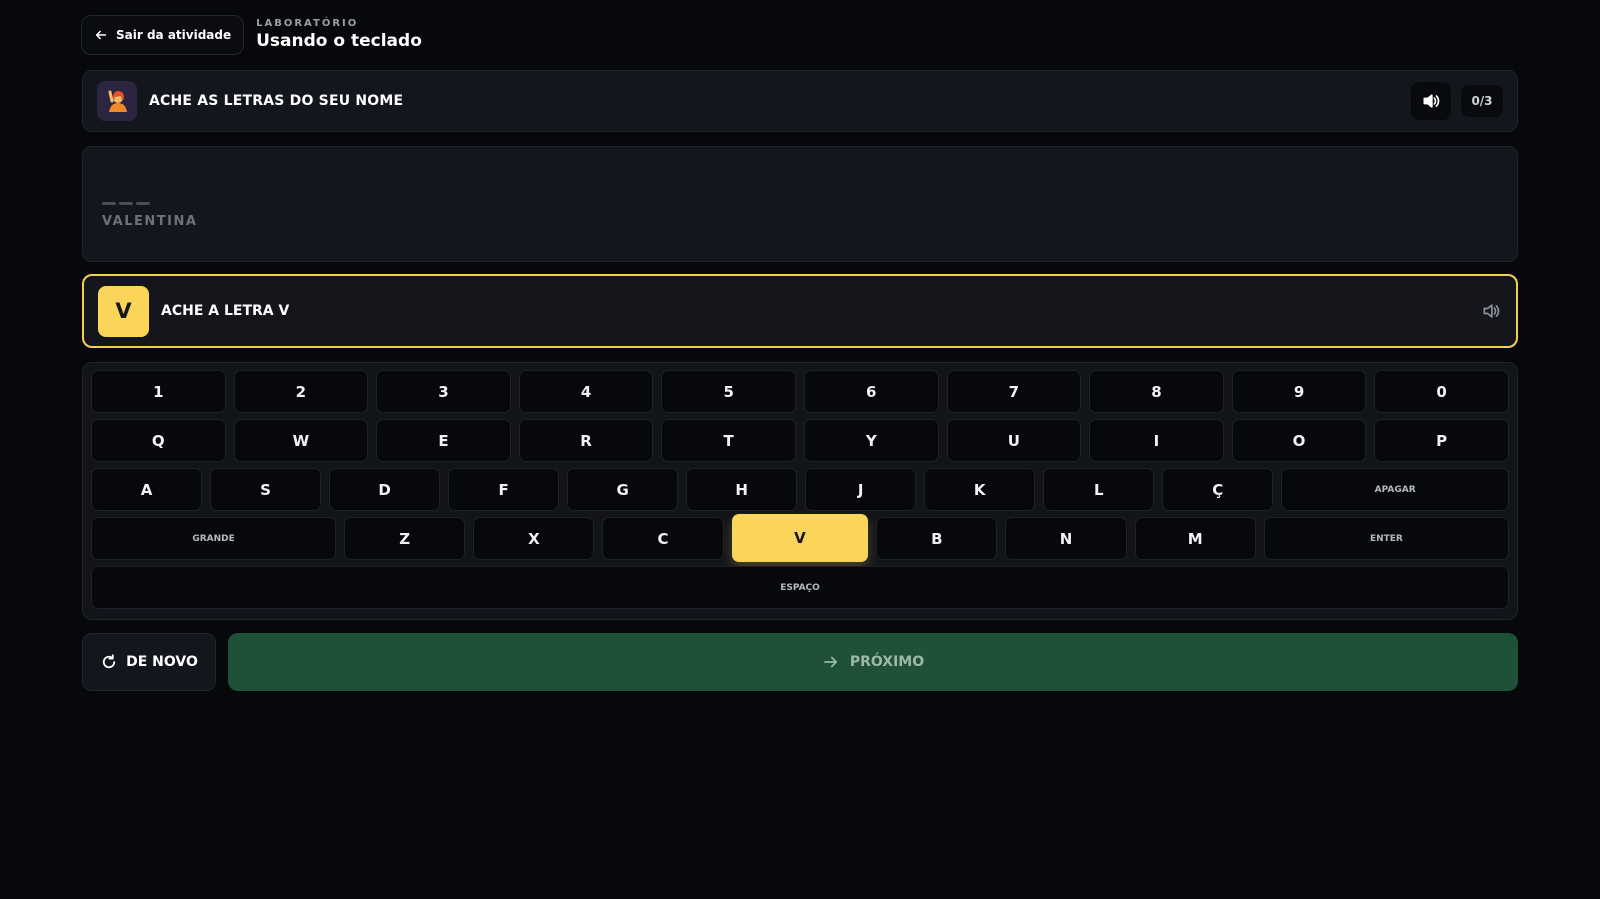  What do you see at coordinates (800, 440) in the screenshot?
I see `keyboard-row-top: Q W E R T Y U I O P` at bounding box center [800, 440].